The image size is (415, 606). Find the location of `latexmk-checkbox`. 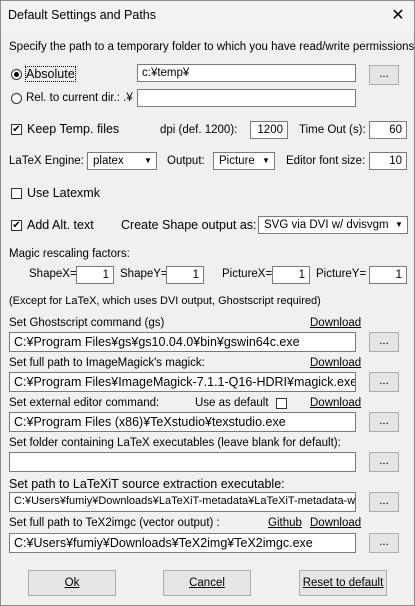

latexmk-checkbox is located at coordinates (16, 193).